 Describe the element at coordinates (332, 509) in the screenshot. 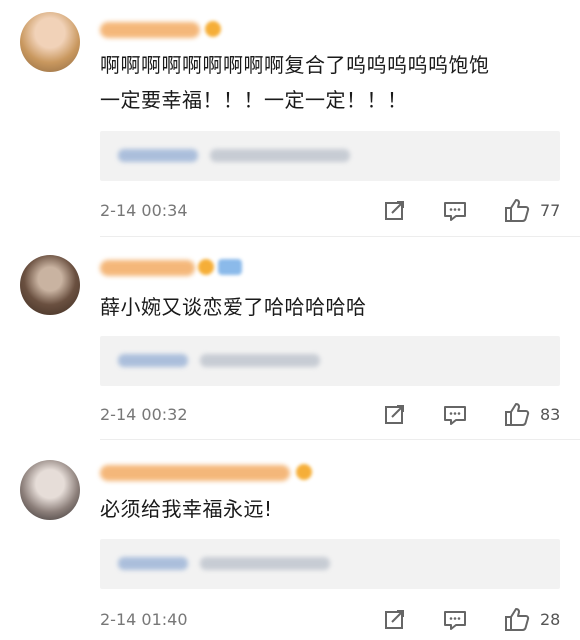

I see `comment-text: 必须给我幸福永远!` at that location.